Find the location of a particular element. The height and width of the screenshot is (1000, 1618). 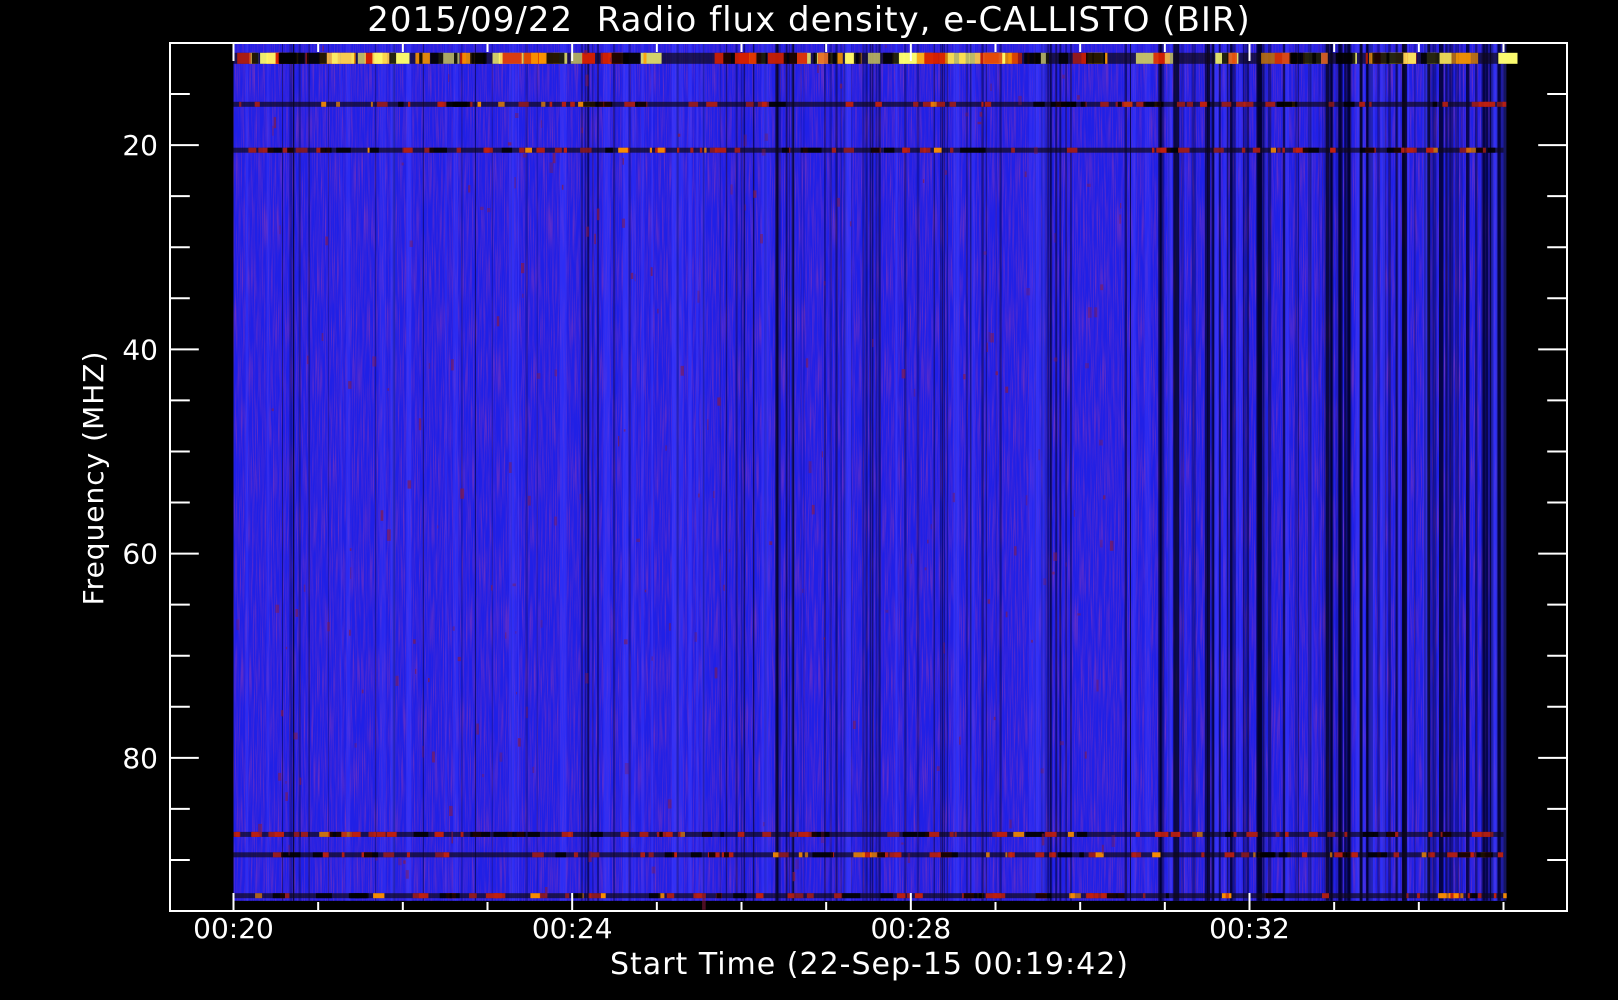

rfi-band-base is located at coordinates (868, 104).